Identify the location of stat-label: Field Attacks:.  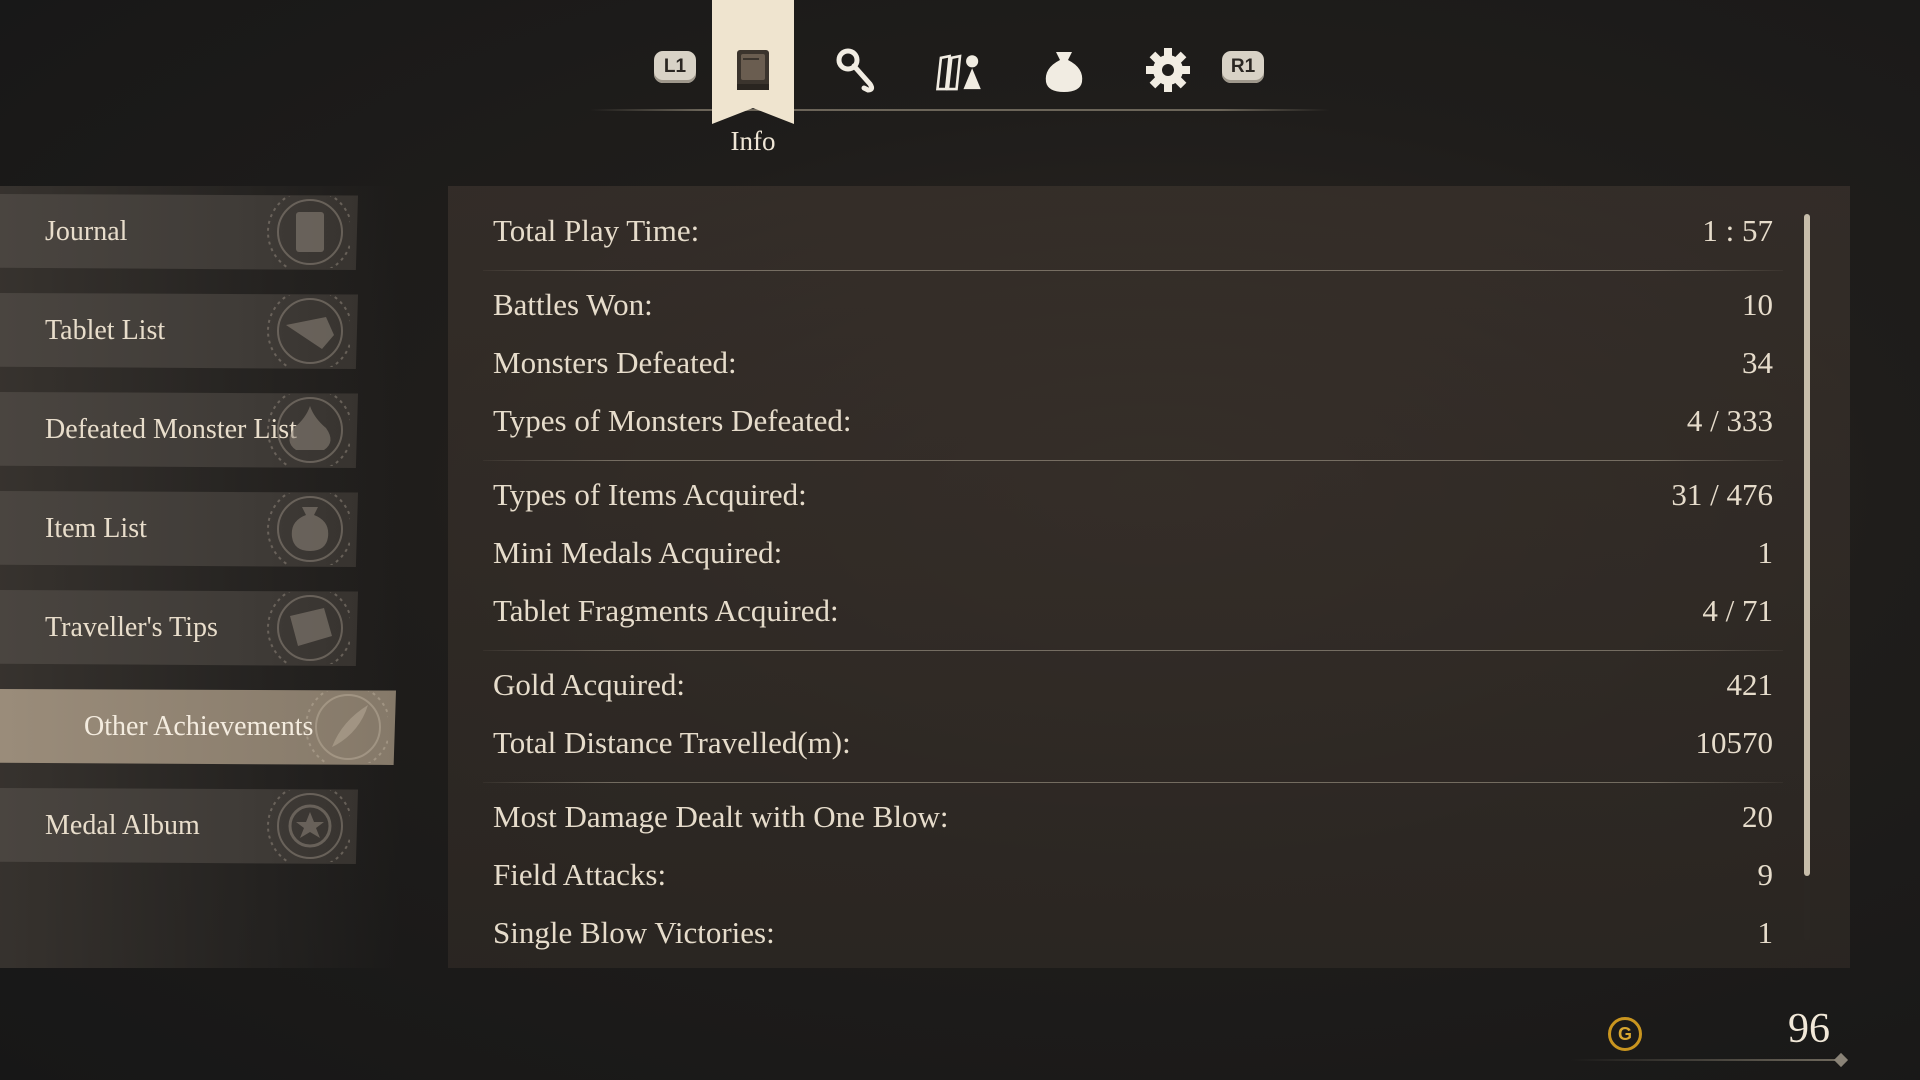
(580, 874).